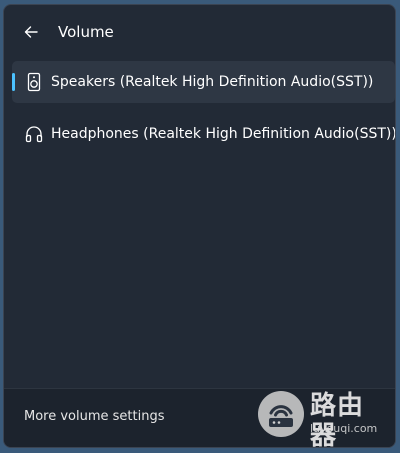  I want to click on page-title: Volume, so click(86, 32).